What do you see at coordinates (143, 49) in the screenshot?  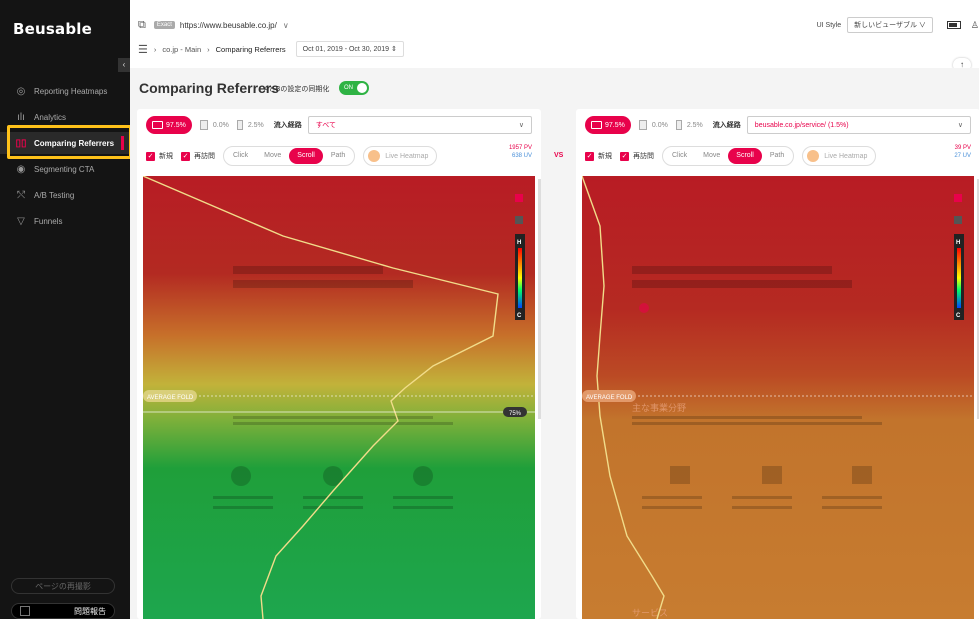 I see `menu-icon: ☰` at bounding box center [143, 49].